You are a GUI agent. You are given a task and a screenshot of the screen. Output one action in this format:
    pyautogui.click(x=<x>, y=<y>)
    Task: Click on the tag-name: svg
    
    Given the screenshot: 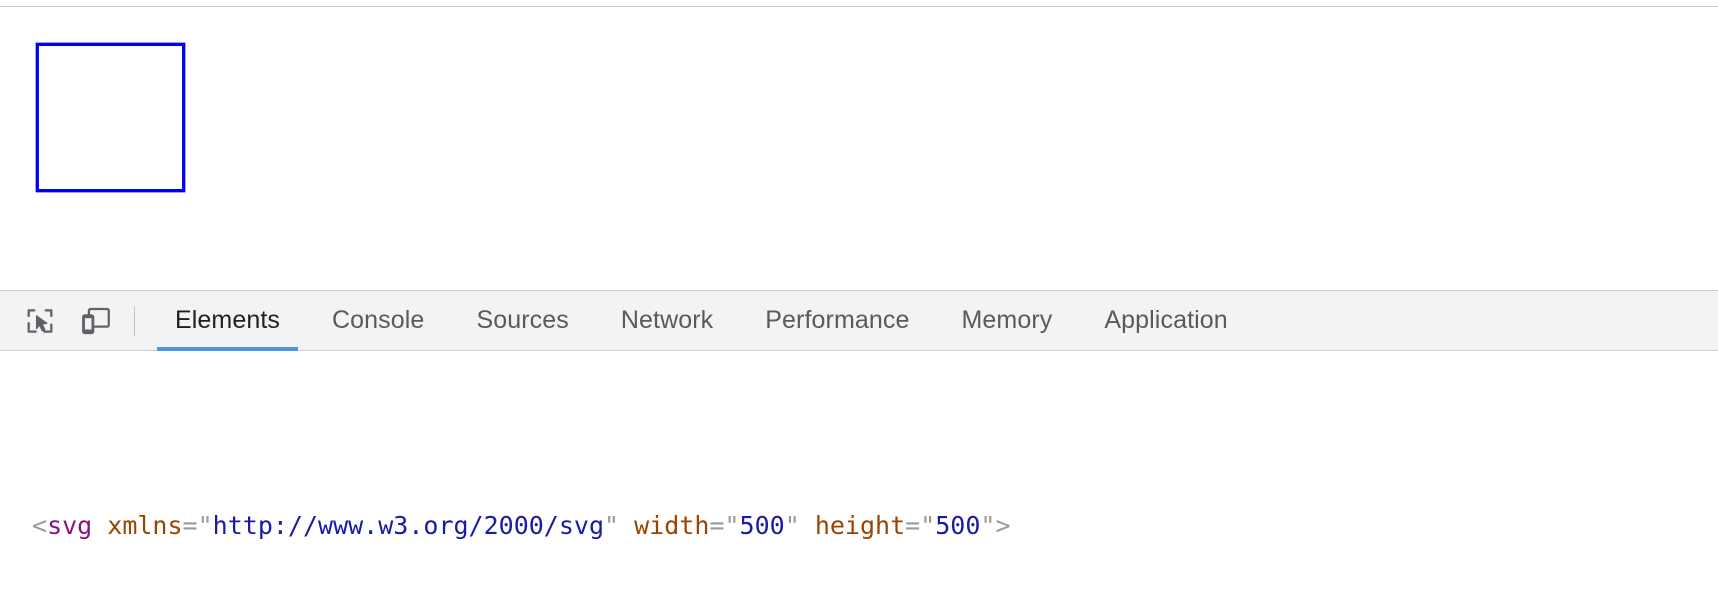 What is the action you would take?
    pyautogui.click(x=70, y=525)
    